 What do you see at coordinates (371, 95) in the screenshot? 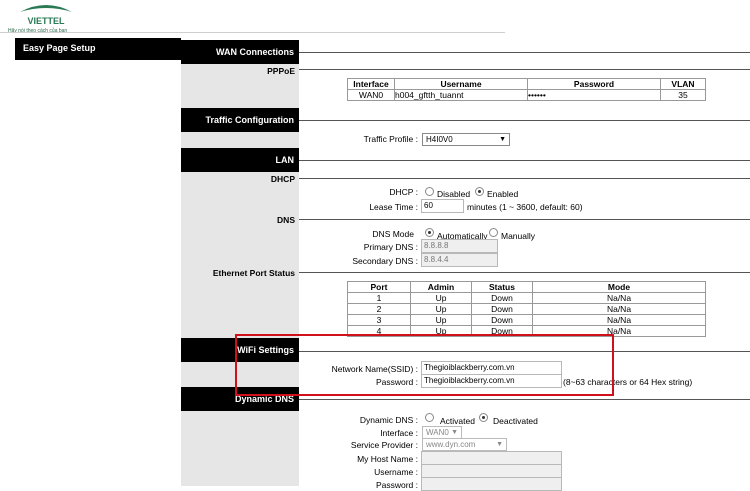
I see `cell-interface: WAN0` at bounding box center [371, 95].